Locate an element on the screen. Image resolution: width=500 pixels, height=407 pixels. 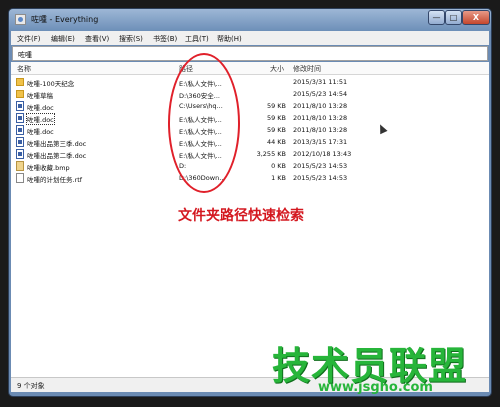
menu-help: 帮助(H) is located at coordinates (229, 39).